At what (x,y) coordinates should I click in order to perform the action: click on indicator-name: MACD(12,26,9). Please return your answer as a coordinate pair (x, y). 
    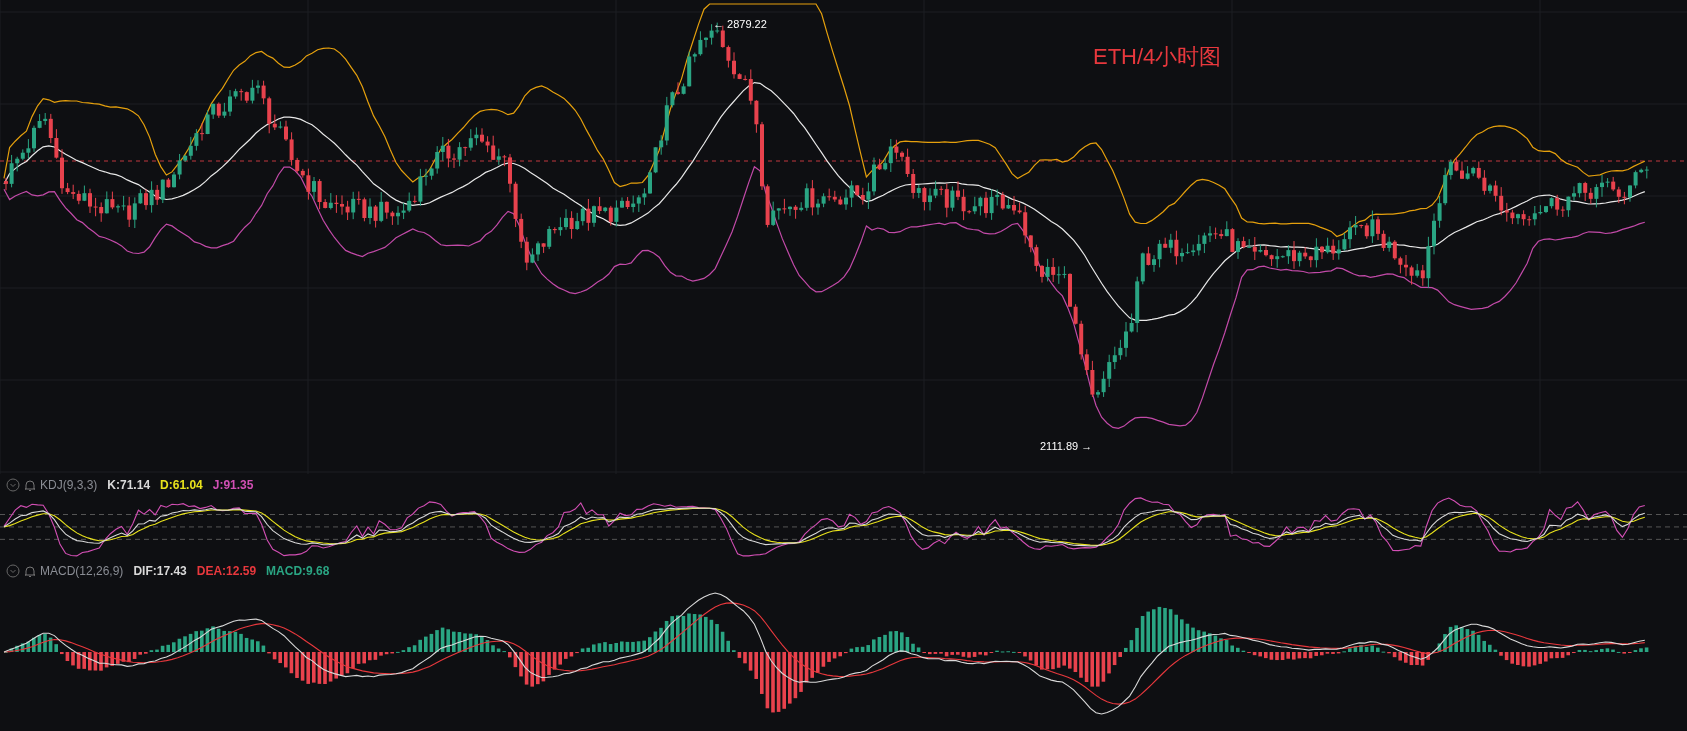
    Looking at the image, I should click on (82, 571).